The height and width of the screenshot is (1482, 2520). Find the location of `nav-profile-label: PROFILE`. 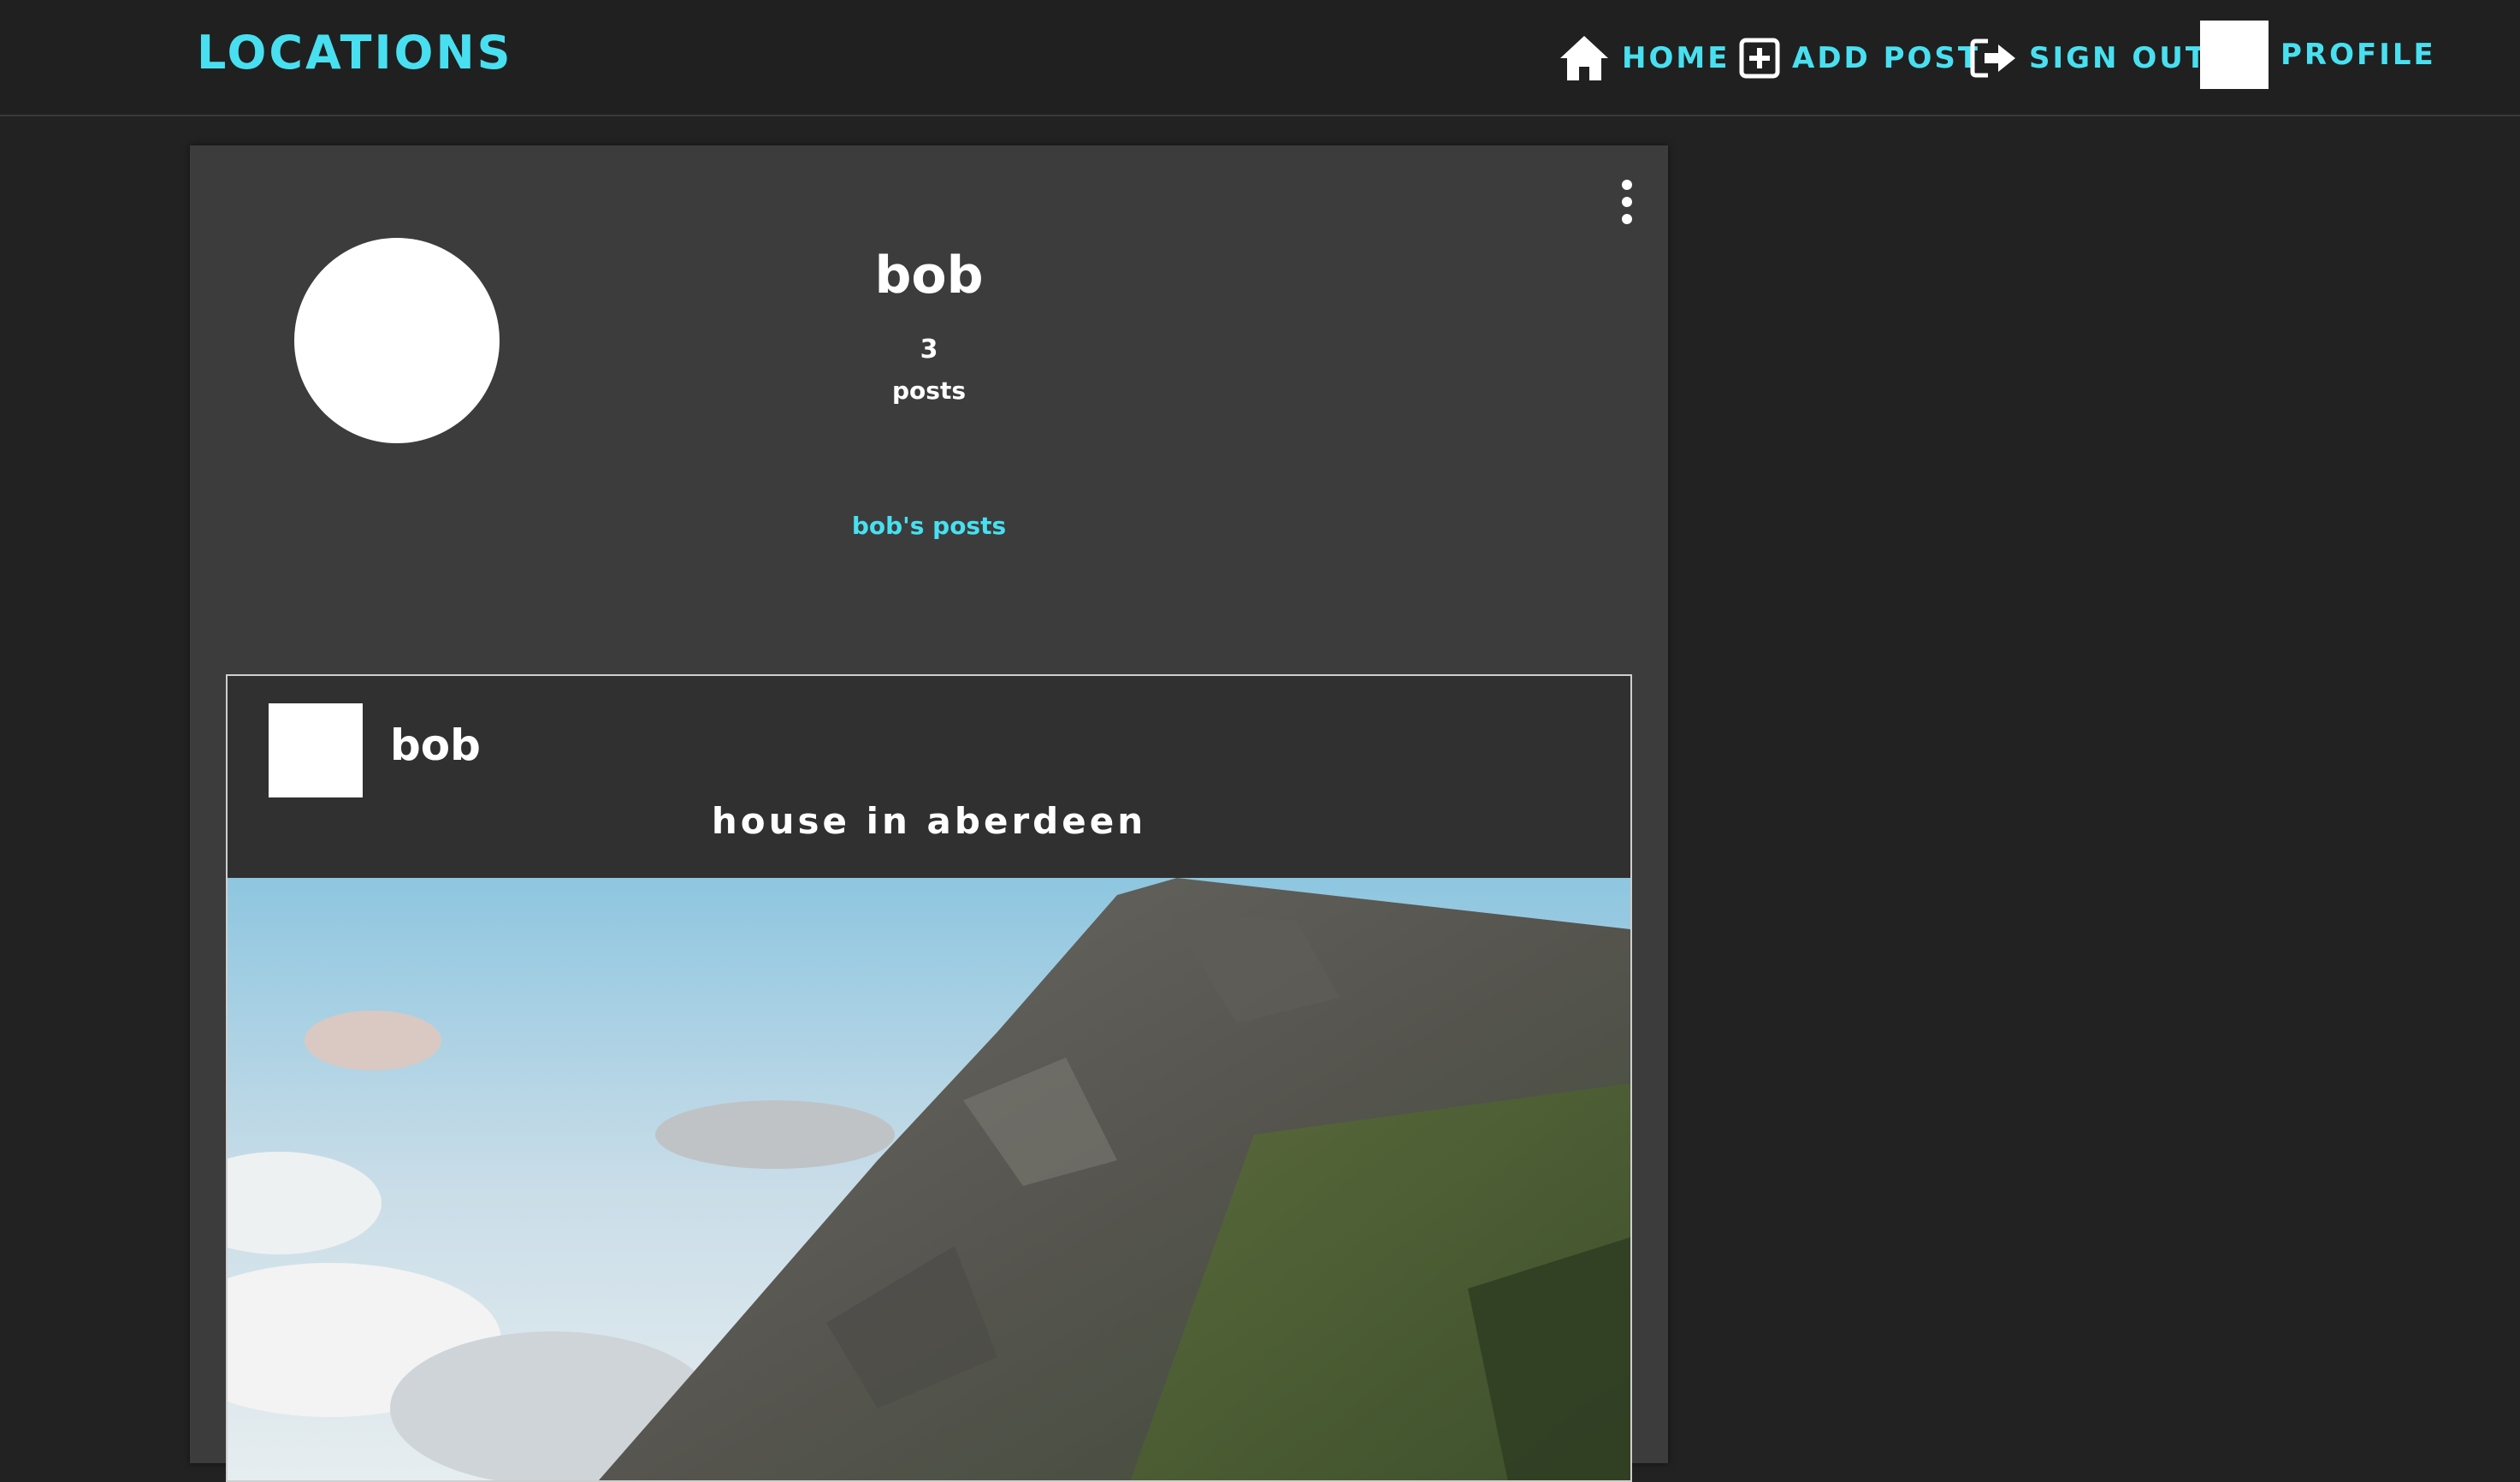

nav-profile-label: PROFILE is located at coordinates (2358, 55).